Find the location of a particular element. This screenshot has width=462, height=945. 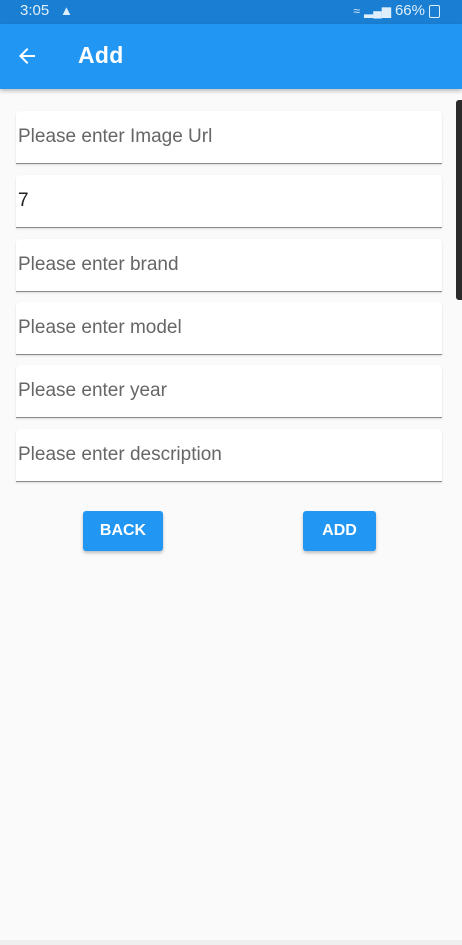

battery-percent: 66% is located at coordinates (409, 10).